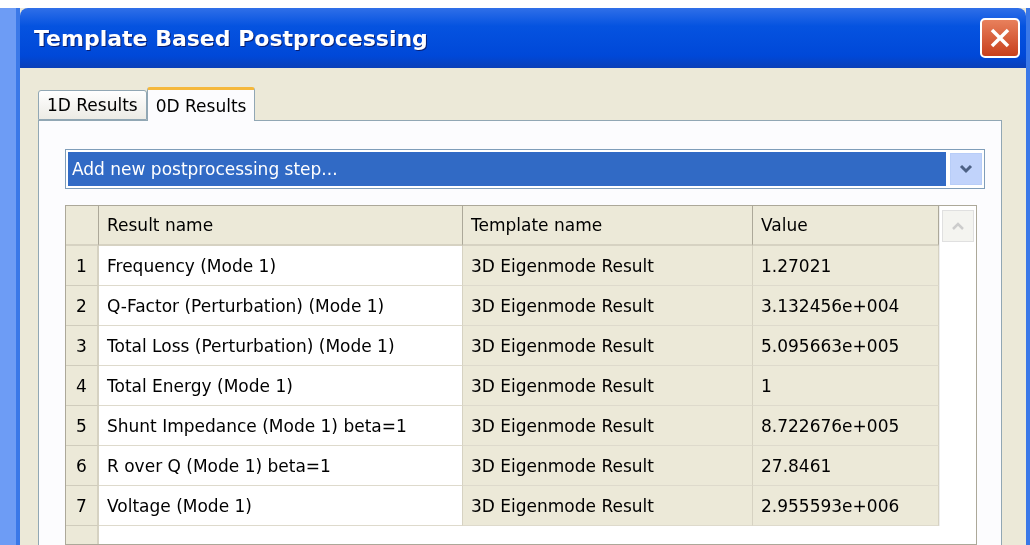 This screenshot has width=1030, height=545. I want to click on dropdown-button, so click(966, 169).